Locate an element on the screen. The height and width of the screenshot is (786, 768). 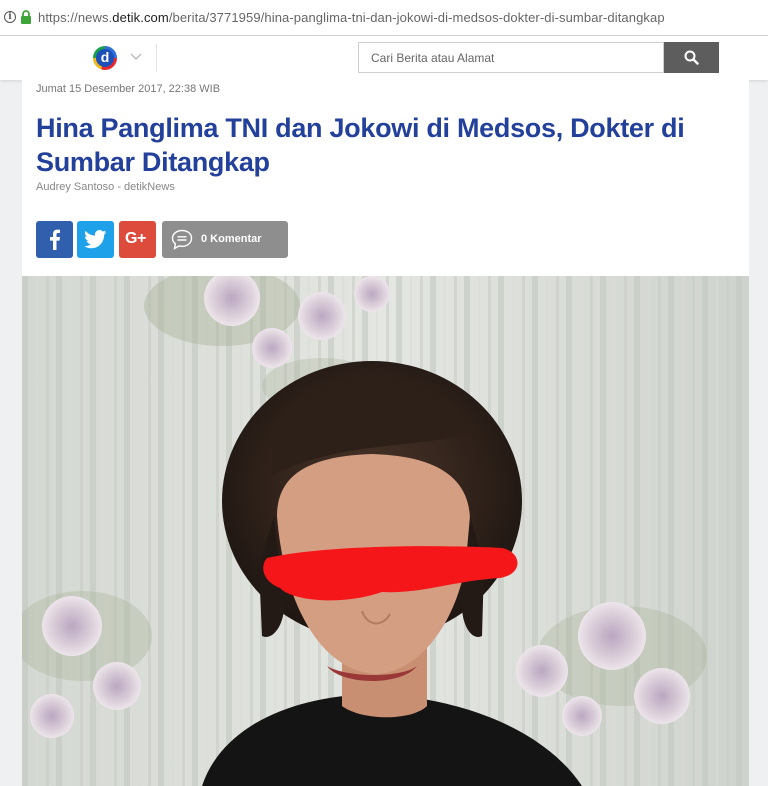
facebook-icon is located at coordinates (55, 239).